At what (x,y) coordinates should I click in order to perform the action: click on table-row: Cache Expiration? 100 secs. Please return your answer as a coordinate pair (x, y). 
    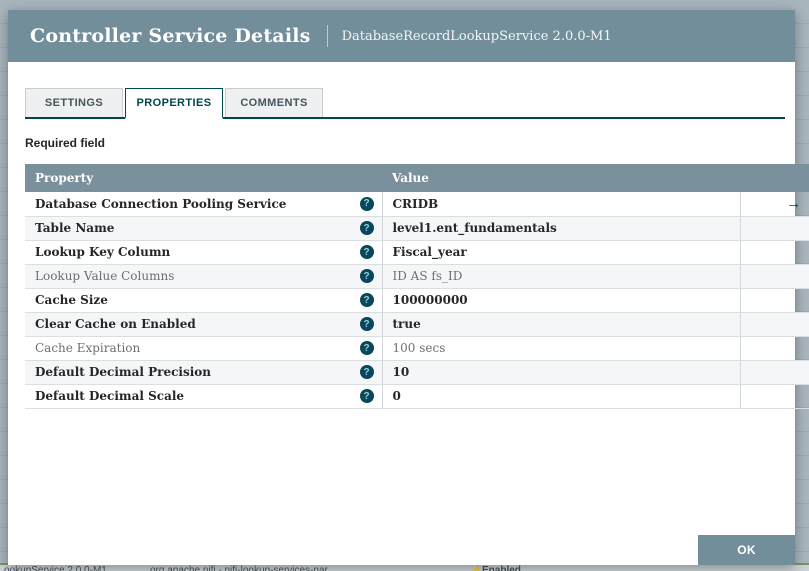
    Looking at the image, I should click on (417, 348).